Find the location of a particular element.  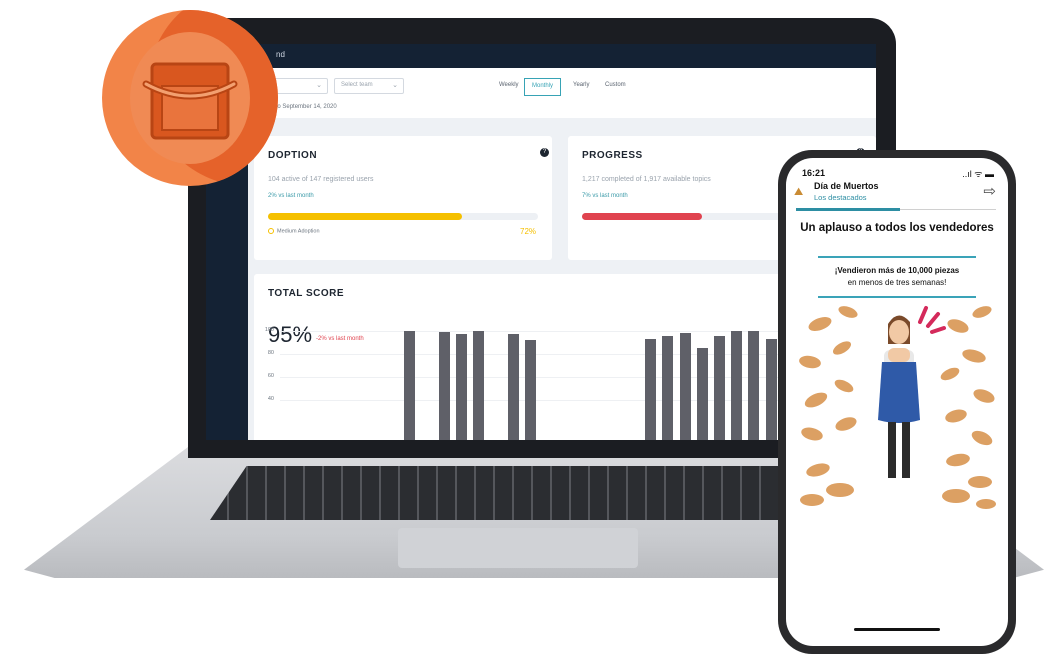

adoption-progress-track is located at coordinates (403, 216).